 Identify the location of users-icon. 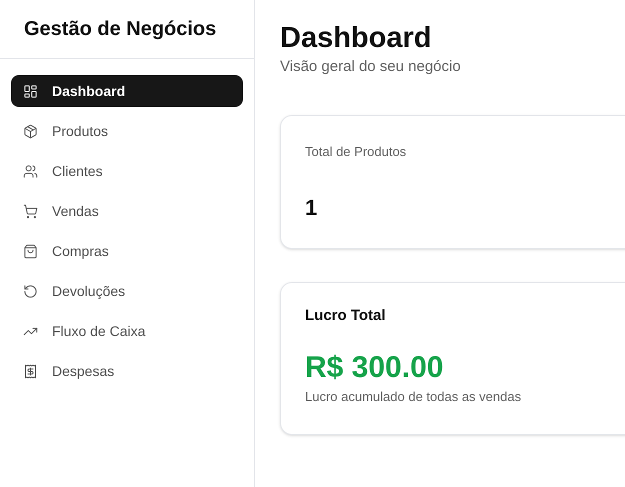
(30, 171).